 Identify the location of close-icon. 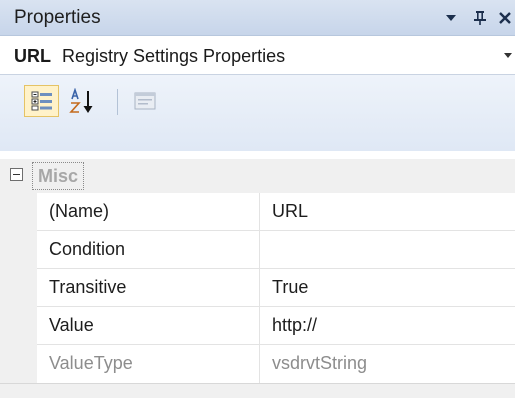
(505, 18).